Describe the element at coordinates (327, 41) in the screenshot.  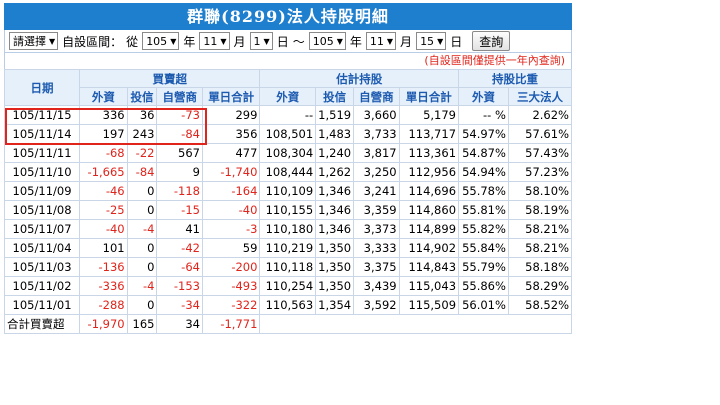
I see `end-year-select: 105 ▼` at that location.